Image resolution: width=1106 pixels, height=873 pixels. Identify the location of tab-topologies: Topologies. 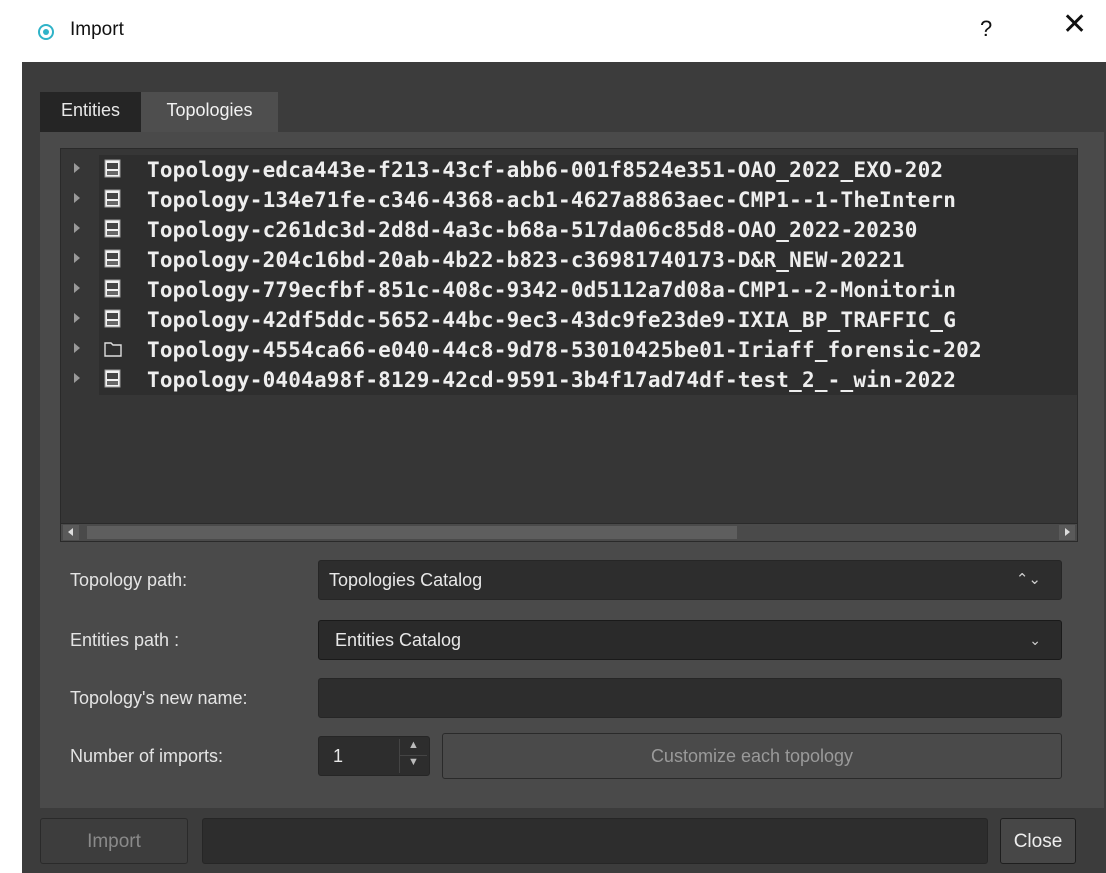
(209, 112).